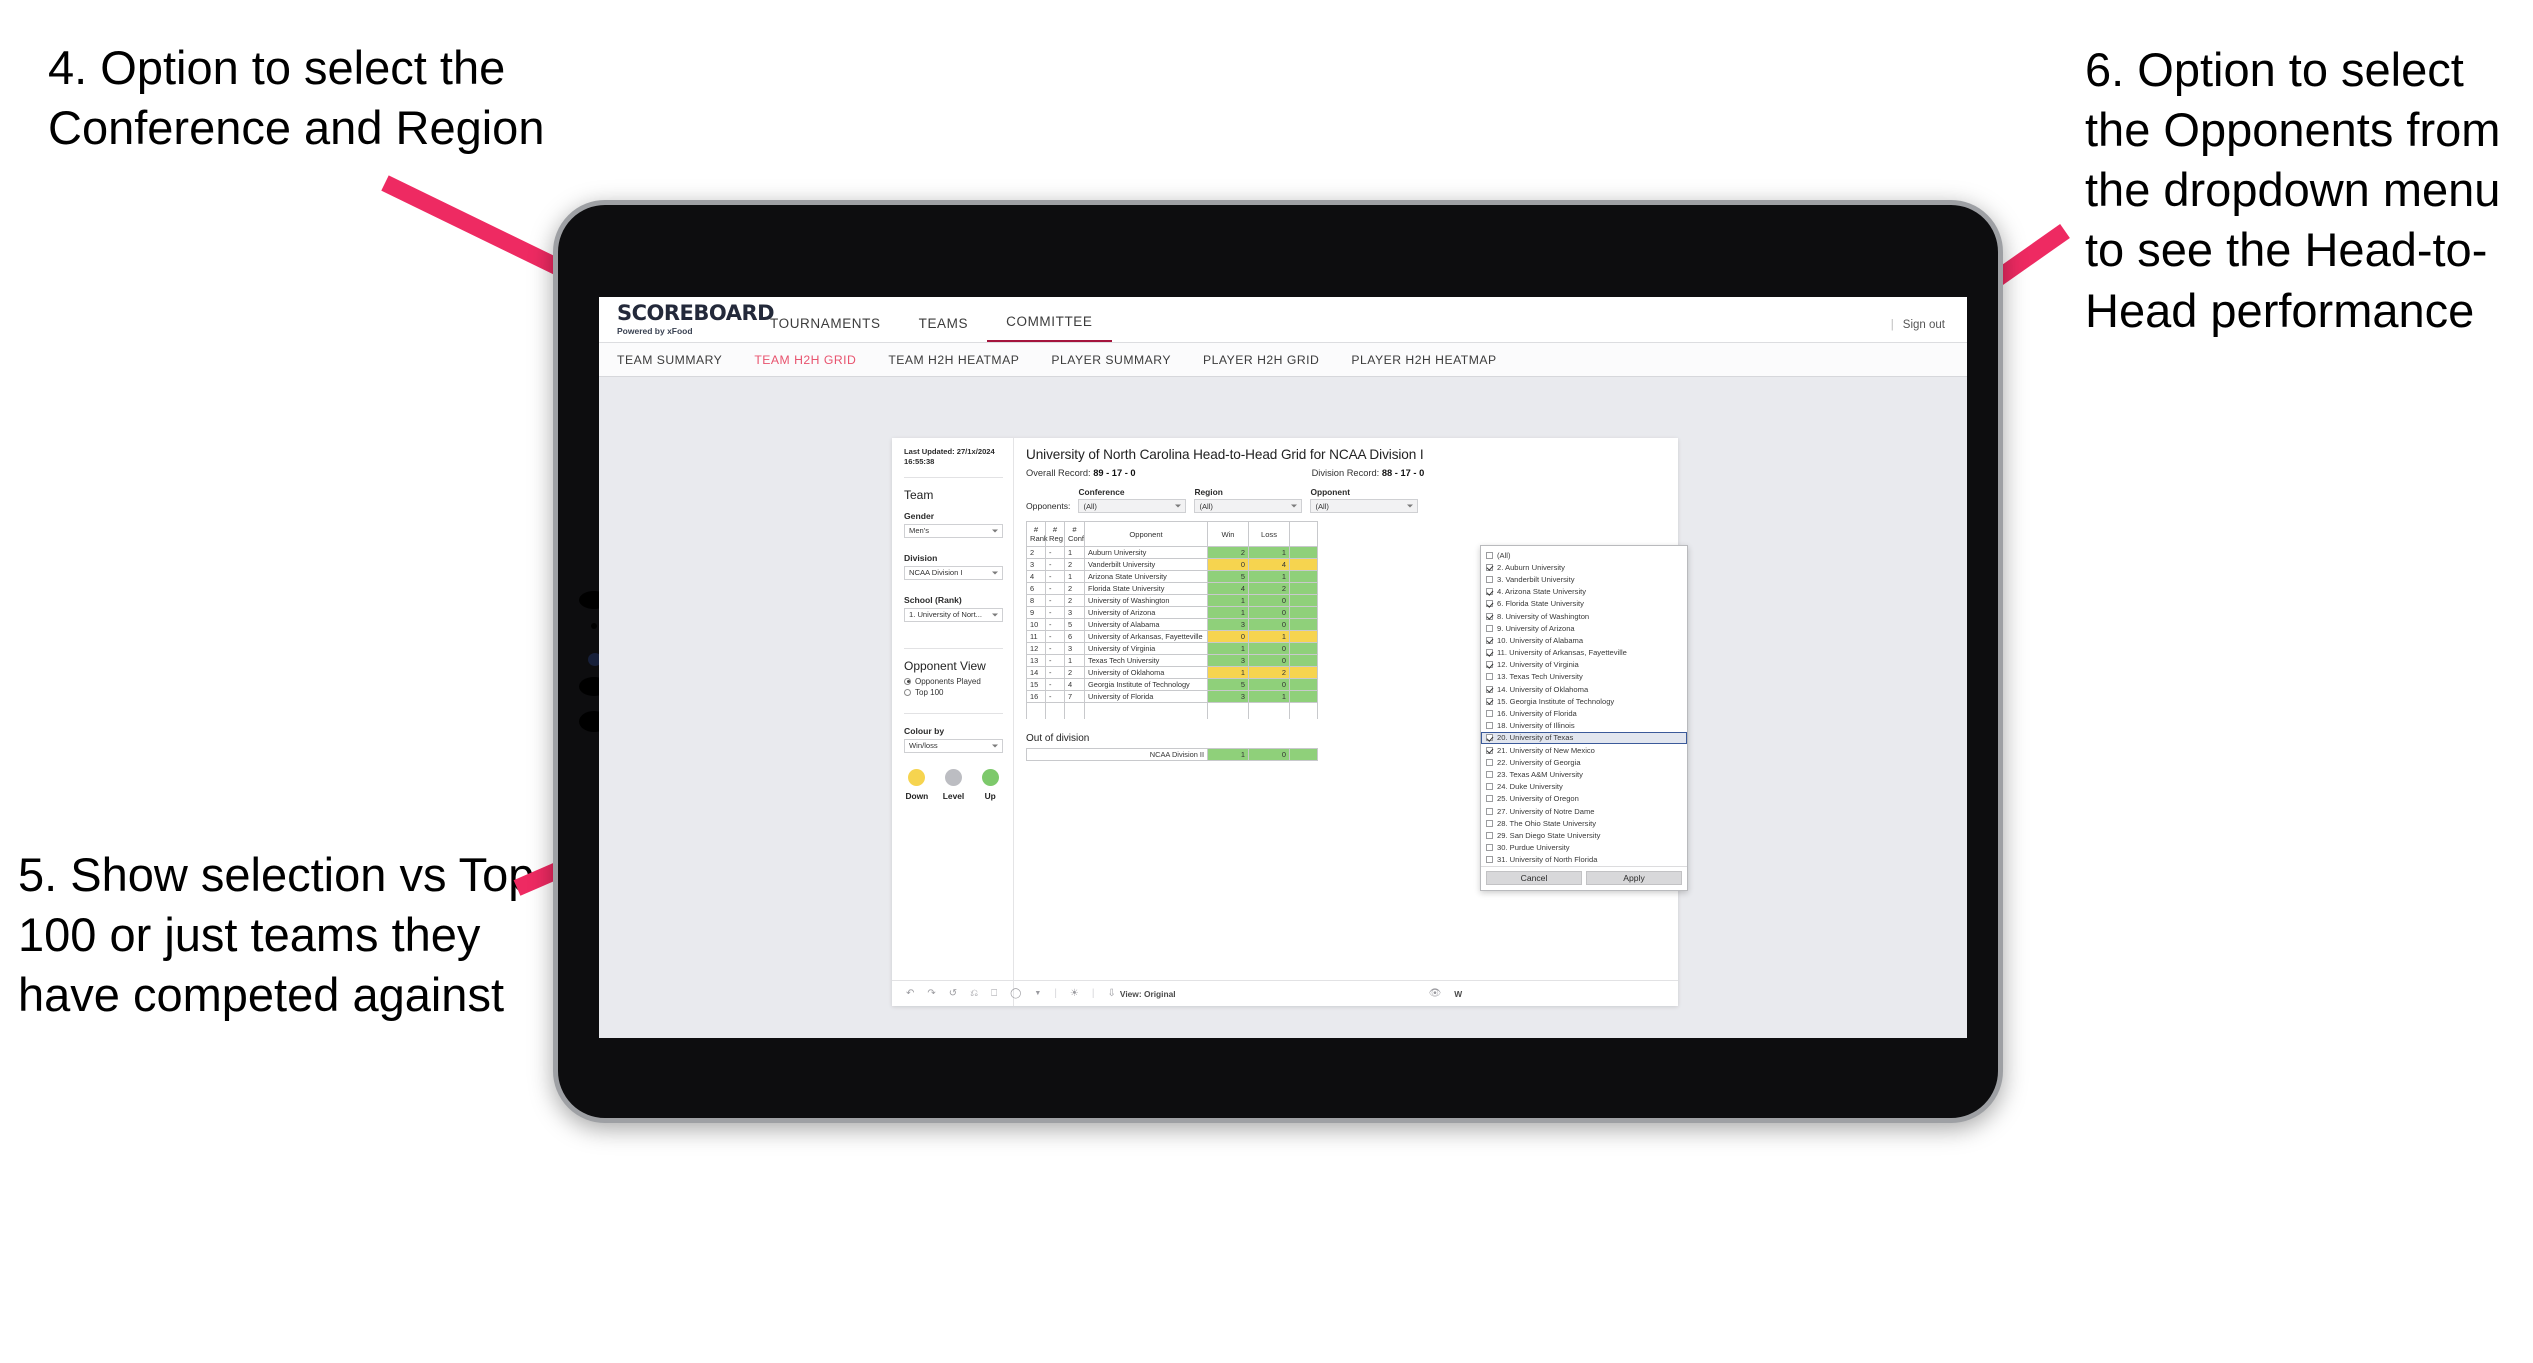 This screenshot has height=1363, width=2533. I want to click on opponent-option: 29. San Diego State University, so click(1584, 835).